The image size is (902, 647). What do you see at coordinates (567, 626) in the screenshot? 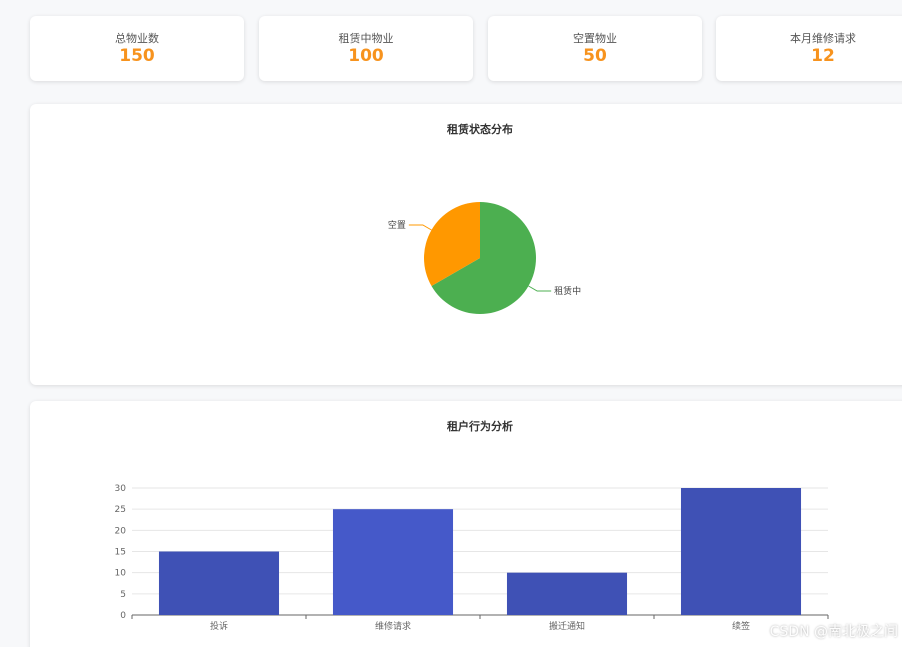
I see `x-tick-label: 搬迁通知` at bounding box center [567, 626].